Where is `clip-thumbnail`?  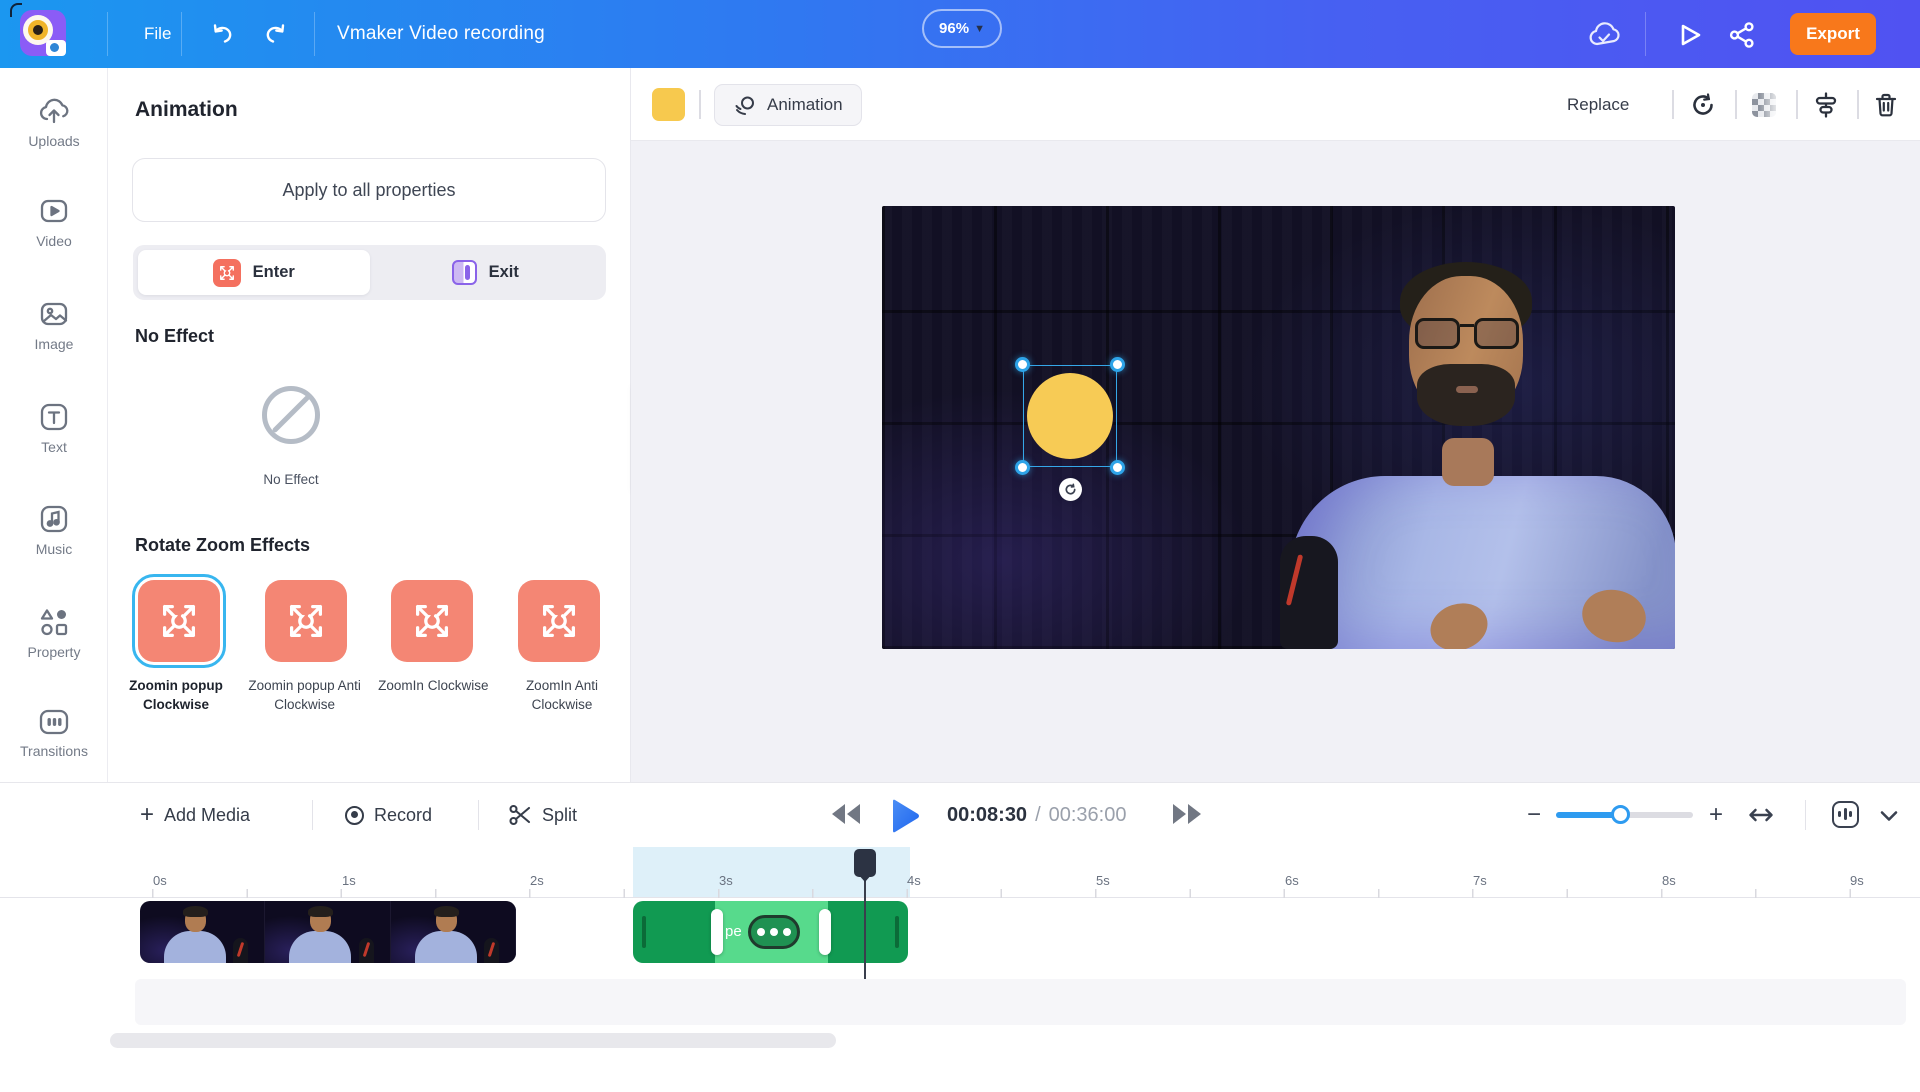 clip-thumbnail is located at coordinates (453, 932).